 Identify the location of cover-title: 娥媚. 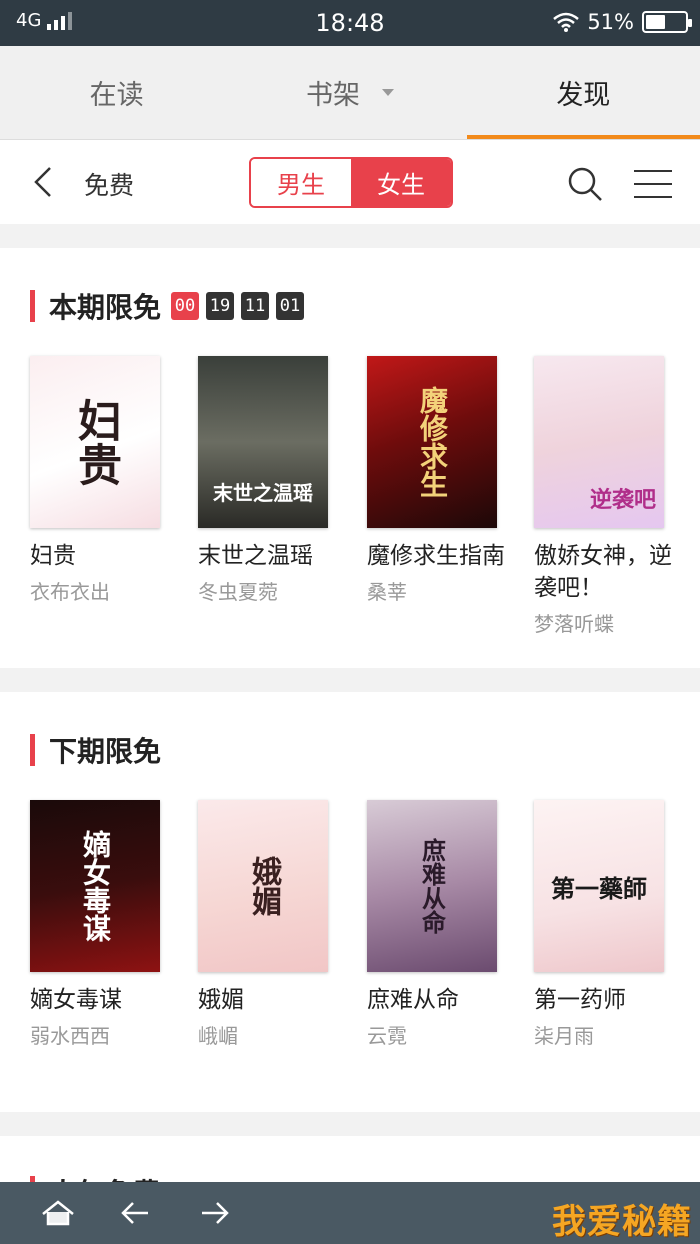
(263, 886).